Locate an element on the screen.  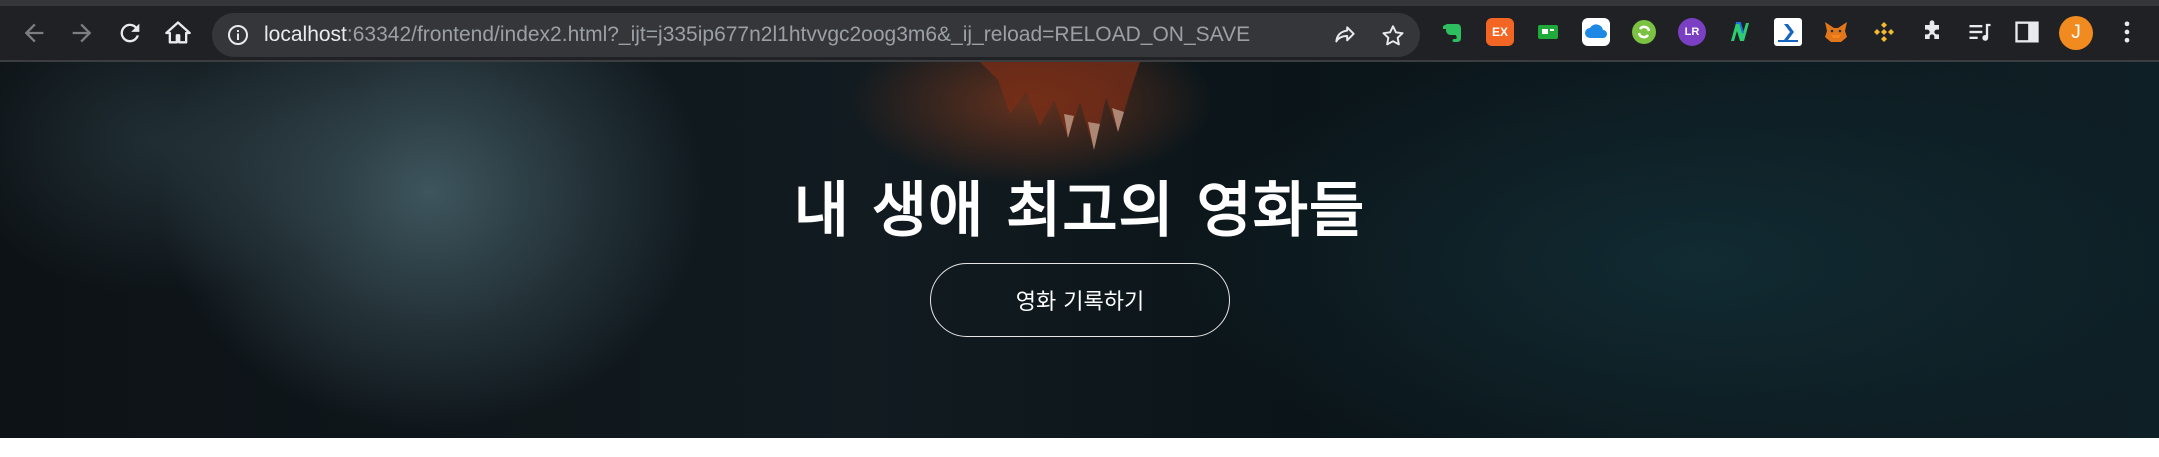
kebab-menu-icon is located at coordinates (2127, 32).